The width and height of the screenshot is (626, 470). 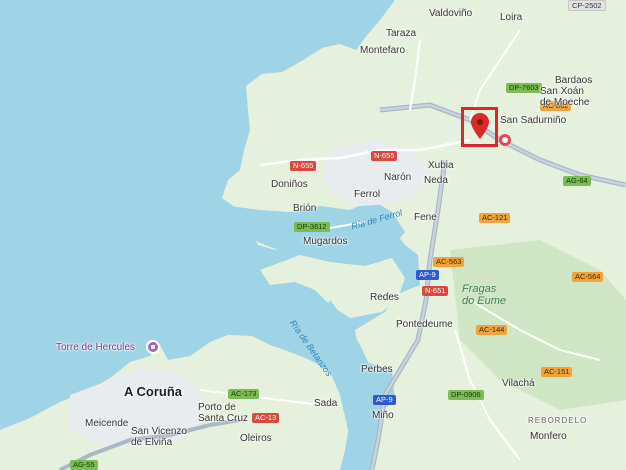 I want to click on road-shield-ac151: AC-151, so click(x=557, y=372).